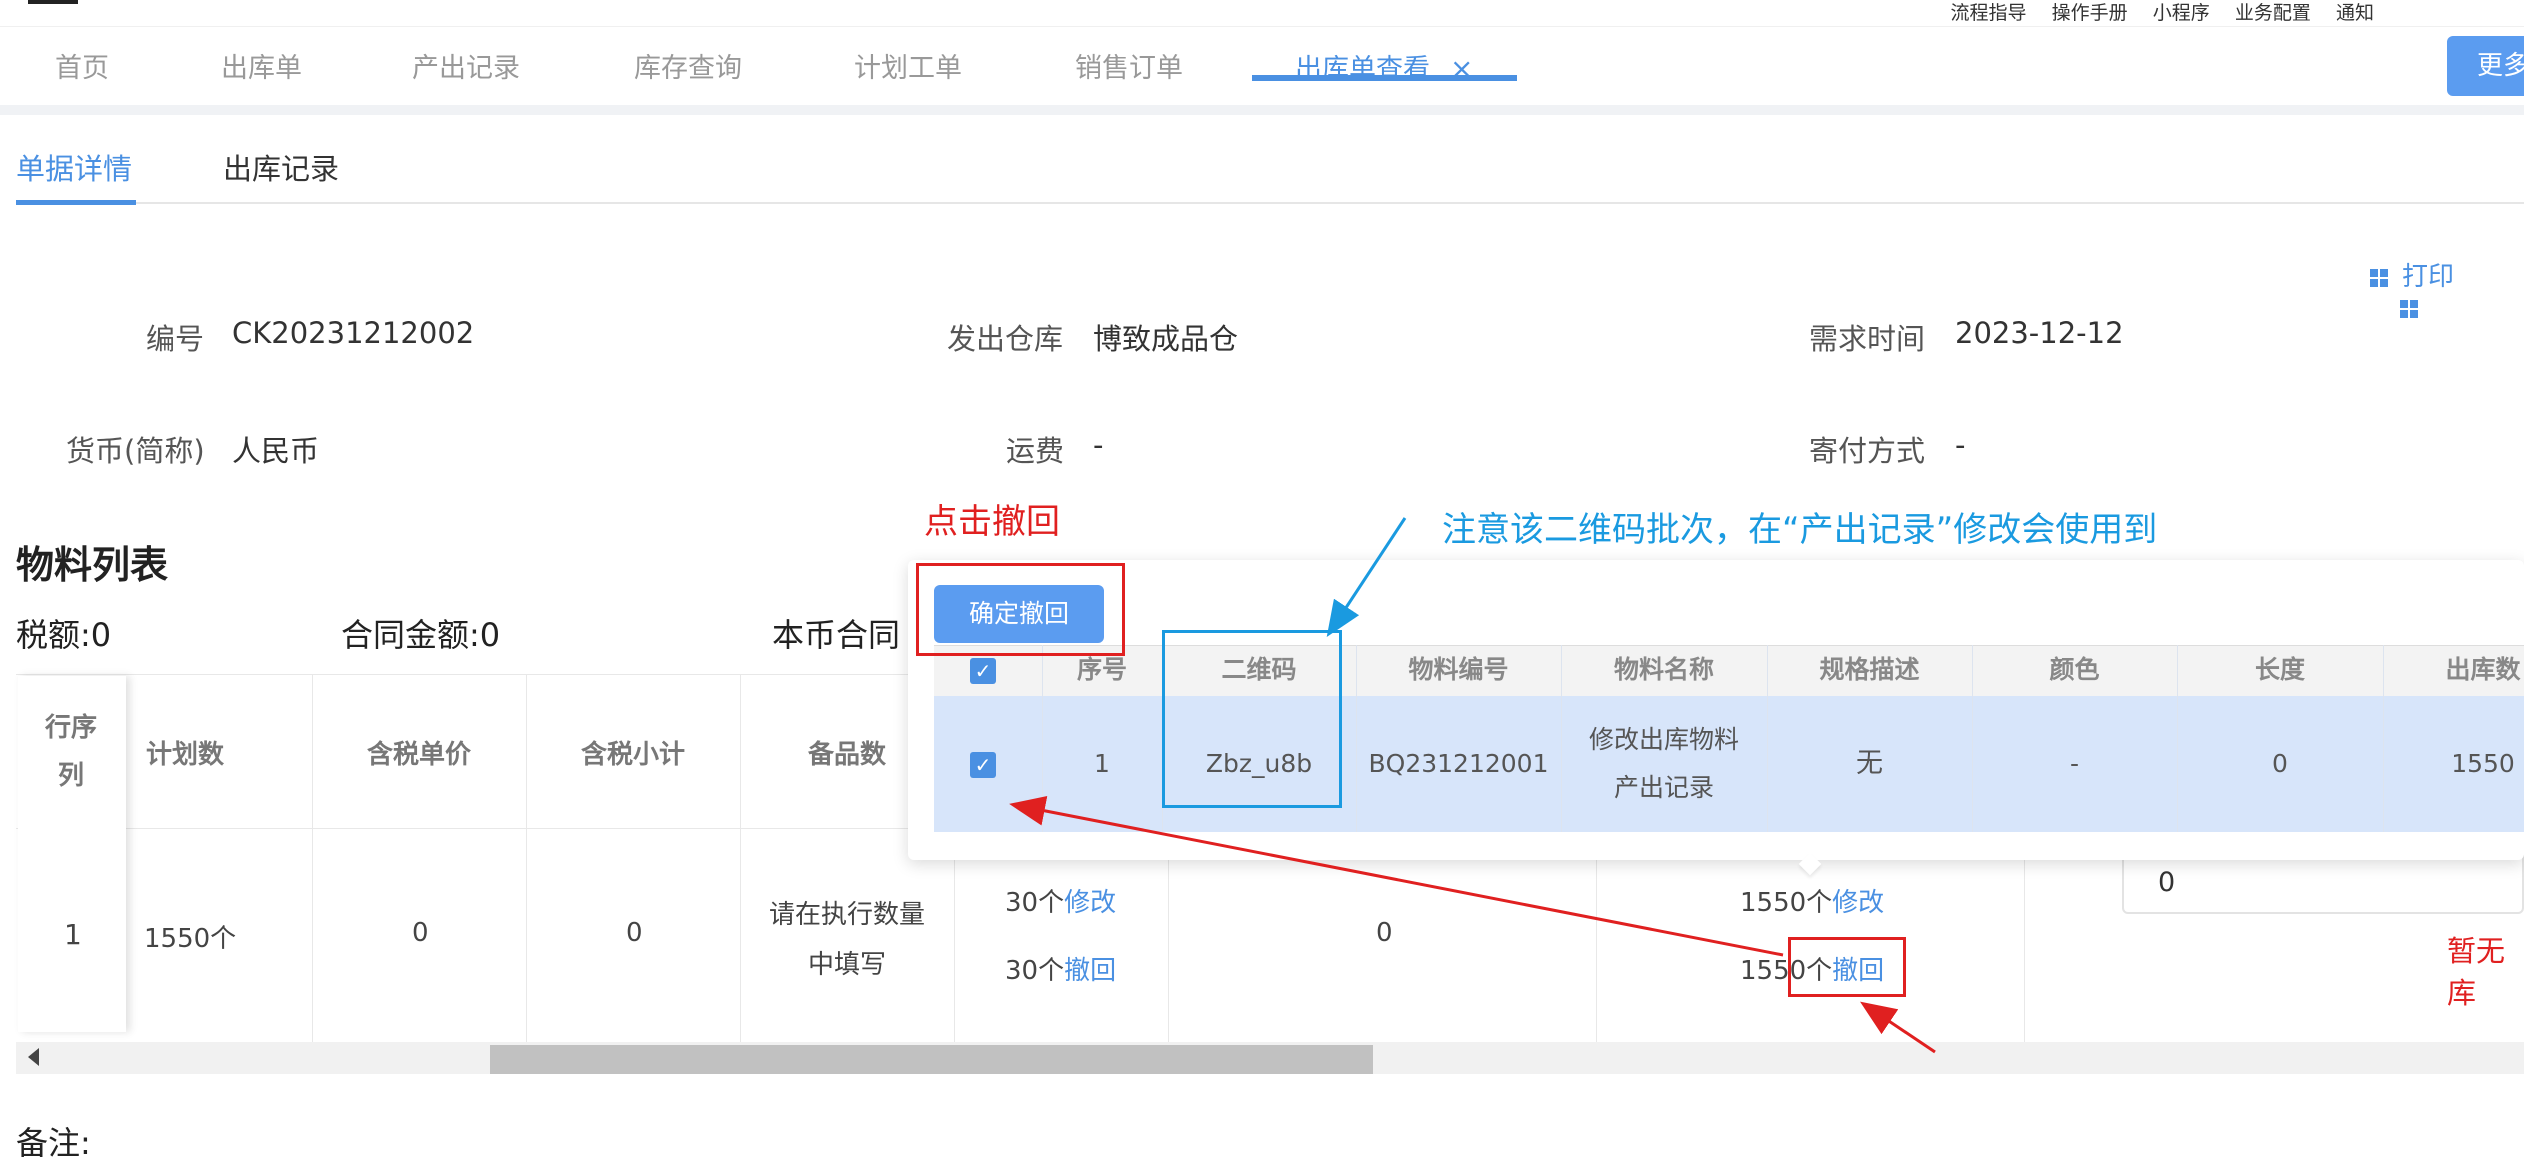  I want to click on arrow-to-row-checkbox, so click(1396, 876).